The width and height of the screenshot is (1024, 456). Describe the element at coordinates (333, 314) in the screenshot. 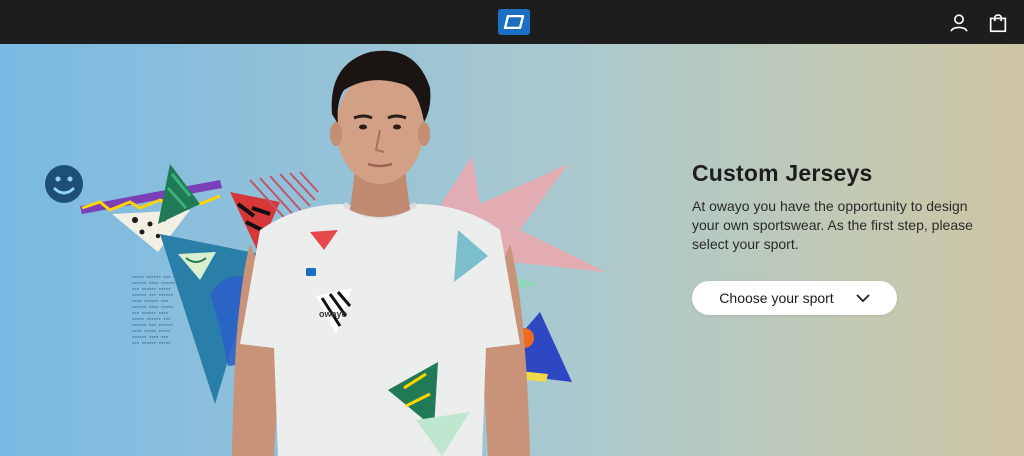

I see `jersey-logo-text: owayo` at that location.